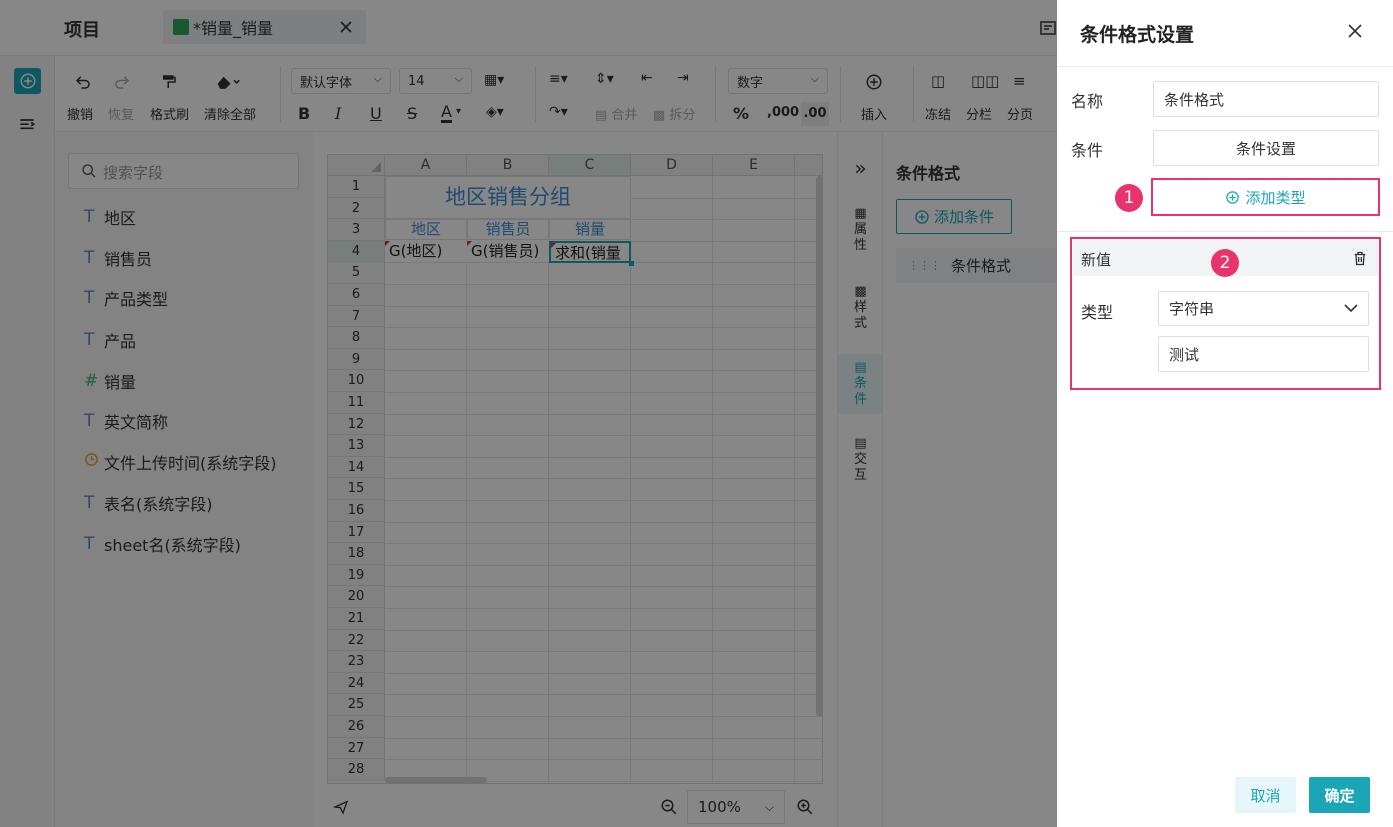 Image resolution: width=1393 pixels, height=827 pixels. What do you see at coordinates (1265, 795) in the screenshot?
I see `cancel-button: 取消` at bounding box center [1265, 795].